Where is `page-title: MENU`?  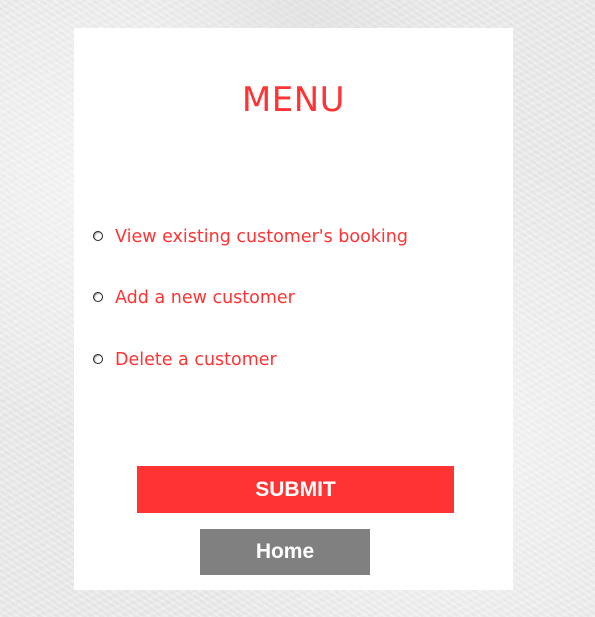
page-title: MENU is located at coordinates (293, 100).